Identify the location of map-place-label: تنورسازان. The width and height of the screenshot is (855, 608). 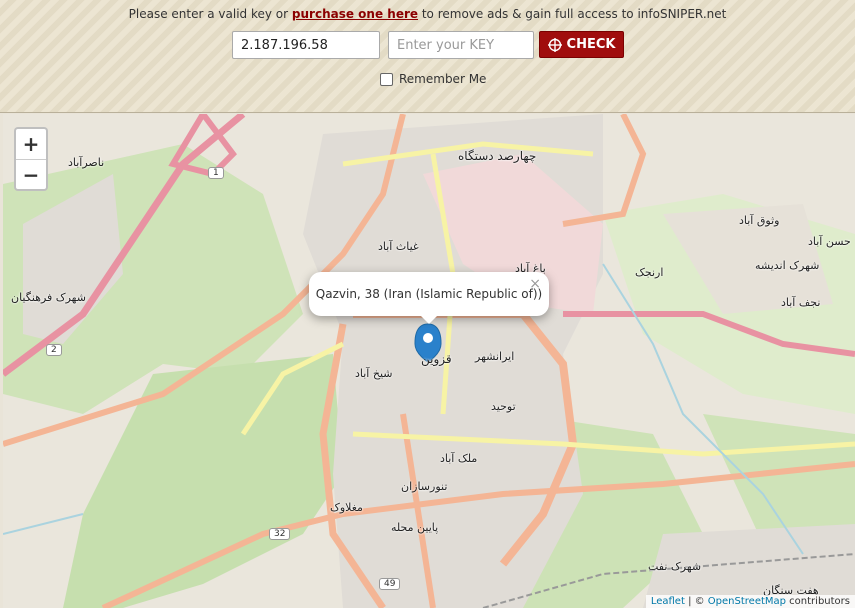
(424, 486).